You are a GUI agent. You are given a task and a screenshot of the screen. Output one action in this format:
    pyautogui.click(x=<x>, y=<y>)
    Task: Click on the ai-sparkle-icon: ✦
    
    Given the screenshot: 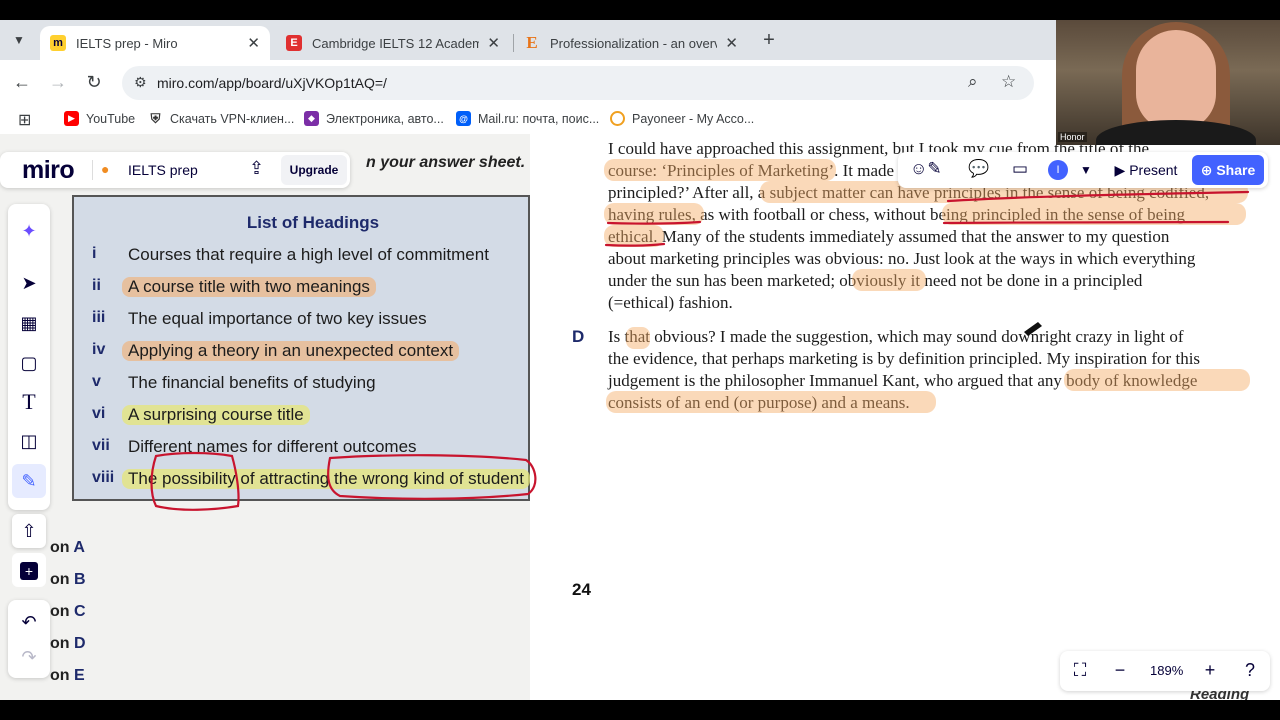 What is the action you would take?
    pyautogui.click(x=29, y=231)
    